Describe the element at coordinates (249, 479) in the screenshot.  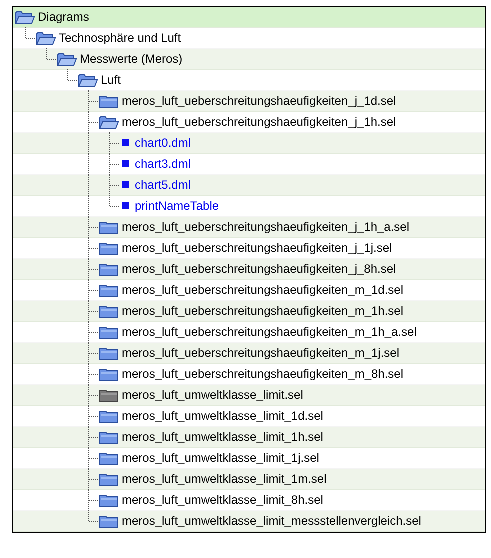
I see `tree-item: meros_luft_umweltklasse_limit_1m.sel` at that location.